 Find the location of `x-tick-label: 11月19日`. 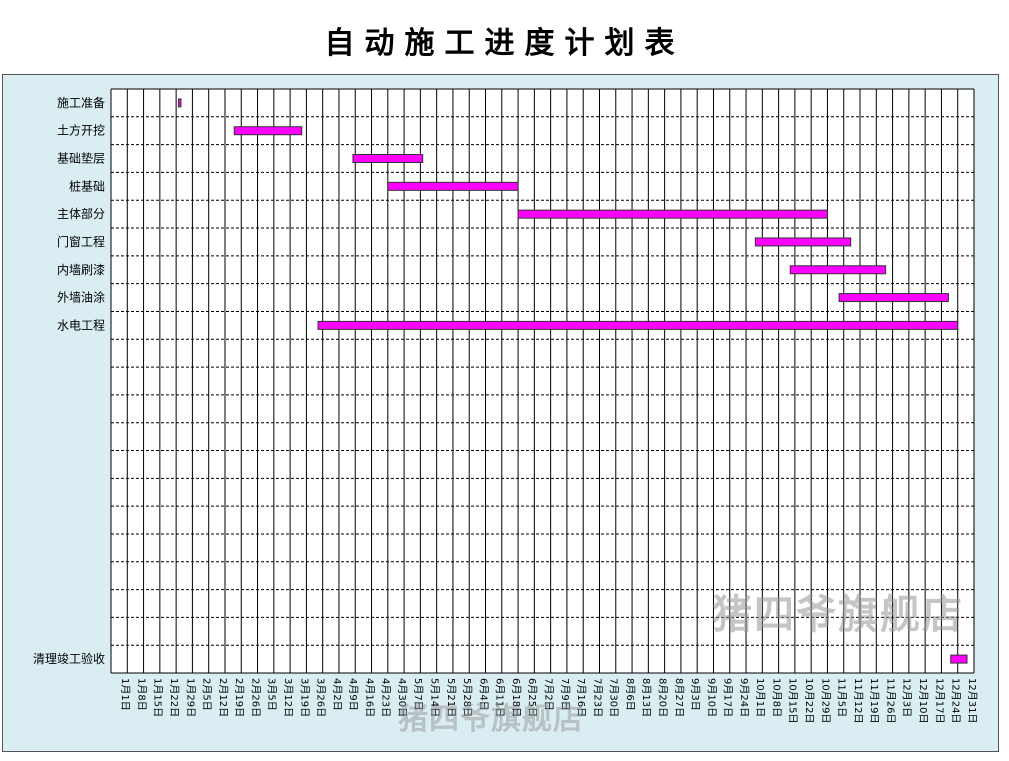

x-tick-label: 11月19日 is located at coordinates (874, 700).